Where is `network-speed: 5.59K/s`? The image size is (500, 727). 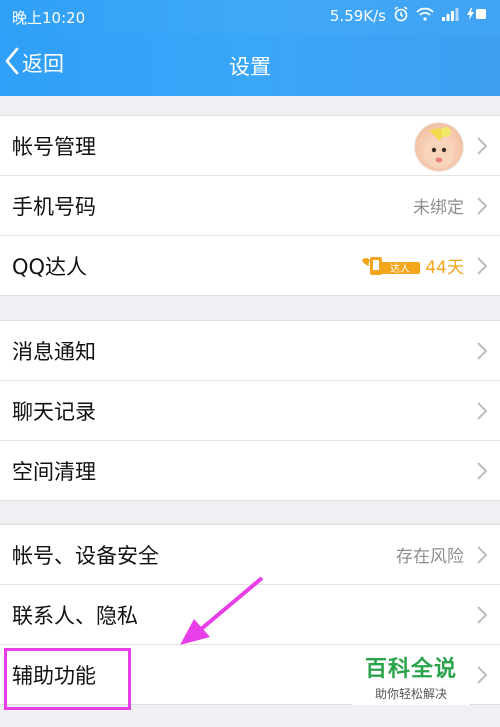 network-speed: 5.59K/s is located at coordinates (357, 16).